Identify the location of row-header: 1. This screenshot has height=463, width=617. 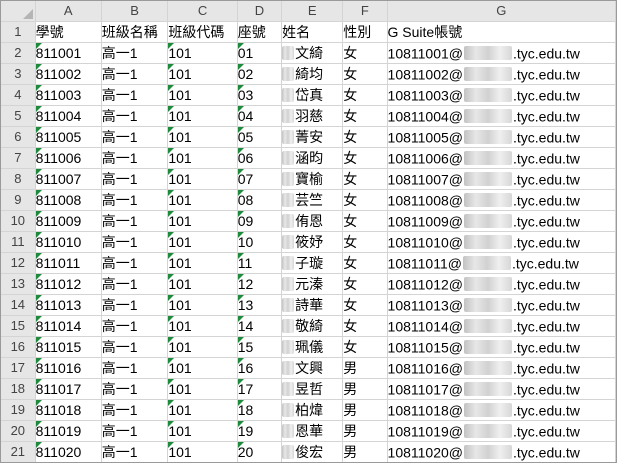
(18, 32).